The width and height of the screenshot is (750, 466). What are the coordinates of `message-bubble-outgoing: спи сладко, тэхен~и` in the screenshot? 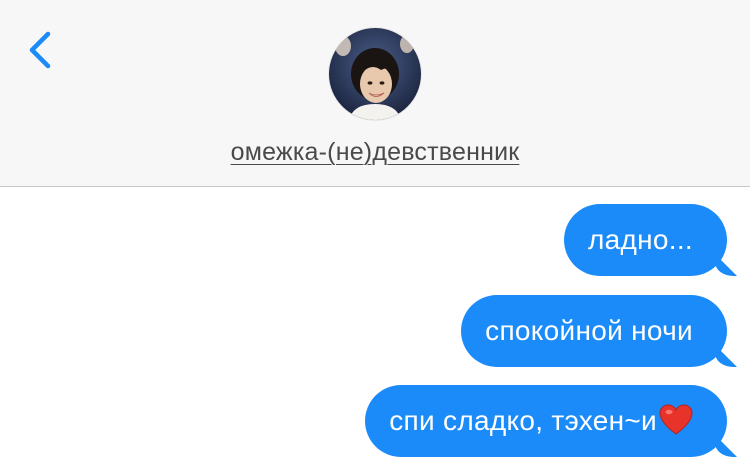 It's located at (546, 421).